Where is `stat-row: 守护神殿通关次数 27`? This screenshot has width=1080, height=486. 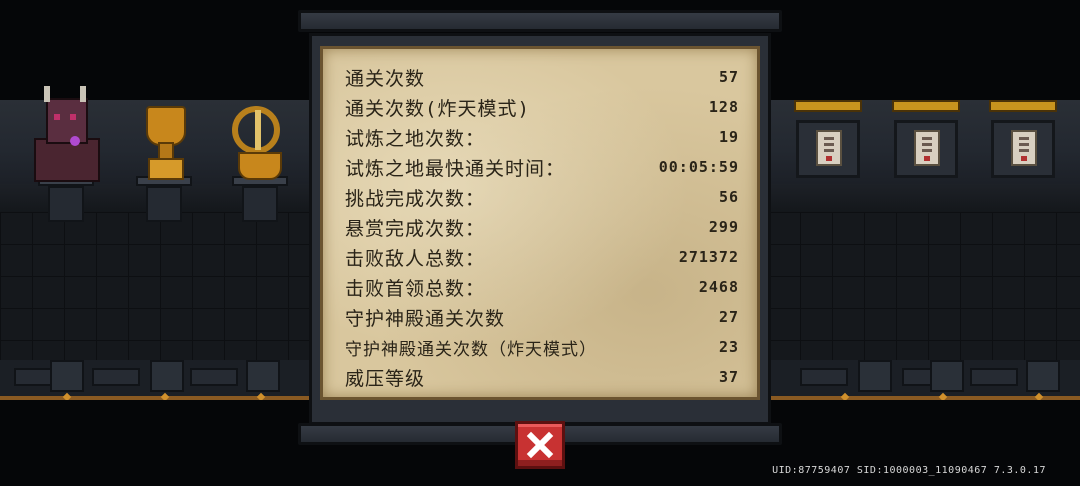
stat-row: 守护神殿通关次数 27 is located at coordinates (542, 317).